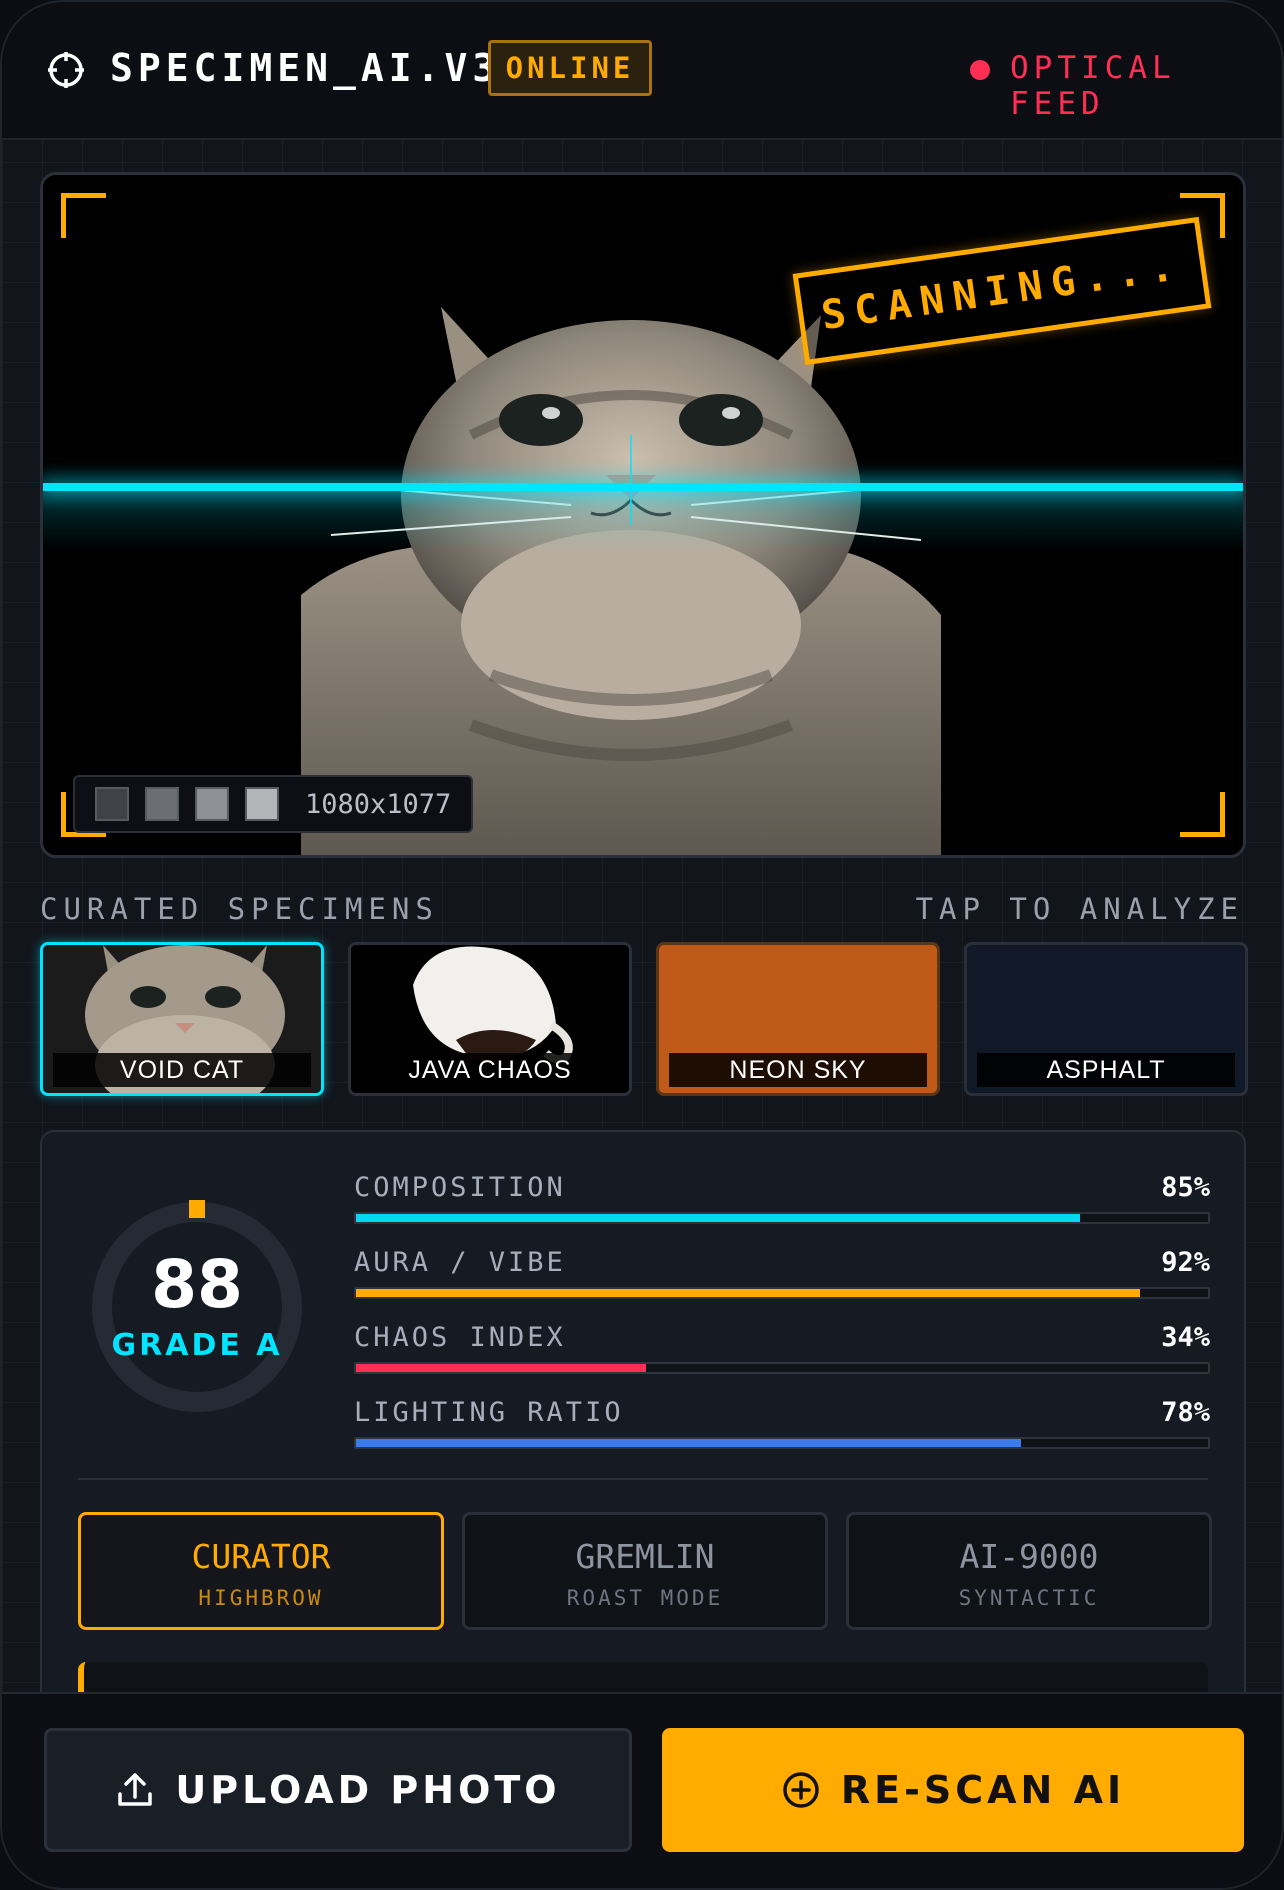 This screenshot has height=1890, width=1284. I want to click on metric-label: COMPOSITION, so click(460, 1187).